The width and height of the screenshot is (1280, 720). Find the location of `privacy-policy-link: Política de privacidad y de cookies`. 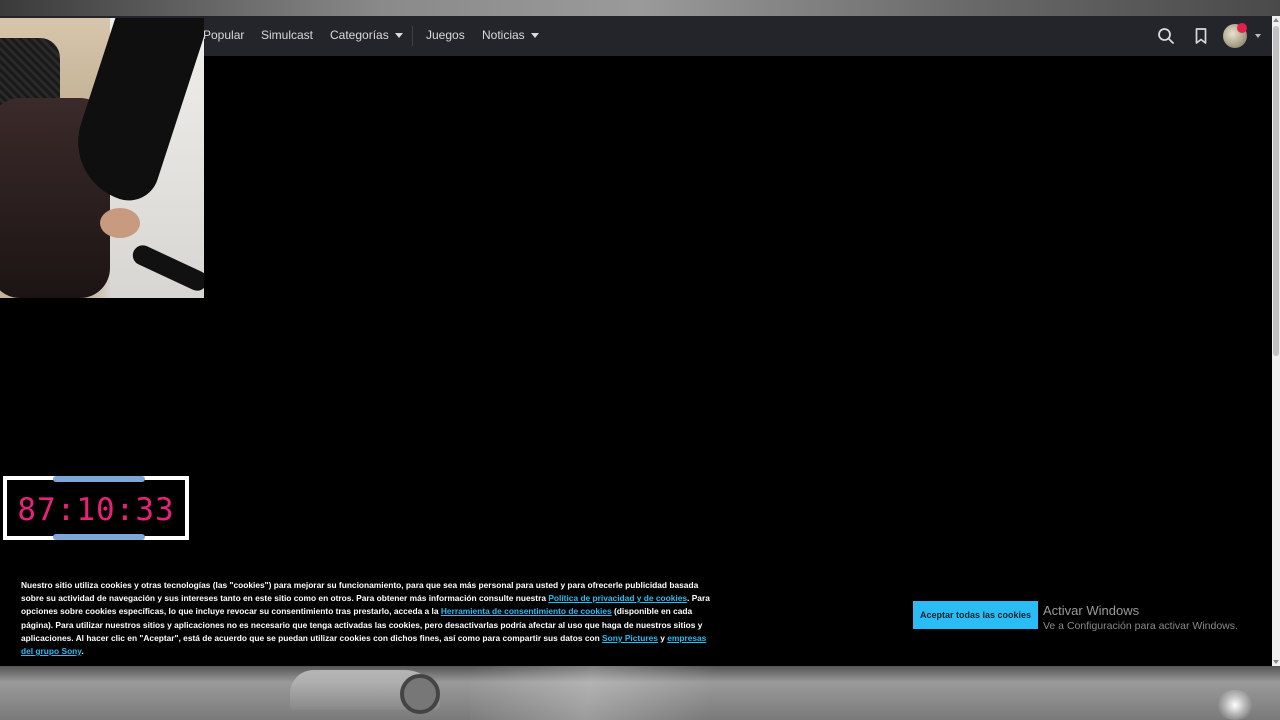

privacy-policy-link: Política de privacidad y de cookies is located at coordinates (617, 598).